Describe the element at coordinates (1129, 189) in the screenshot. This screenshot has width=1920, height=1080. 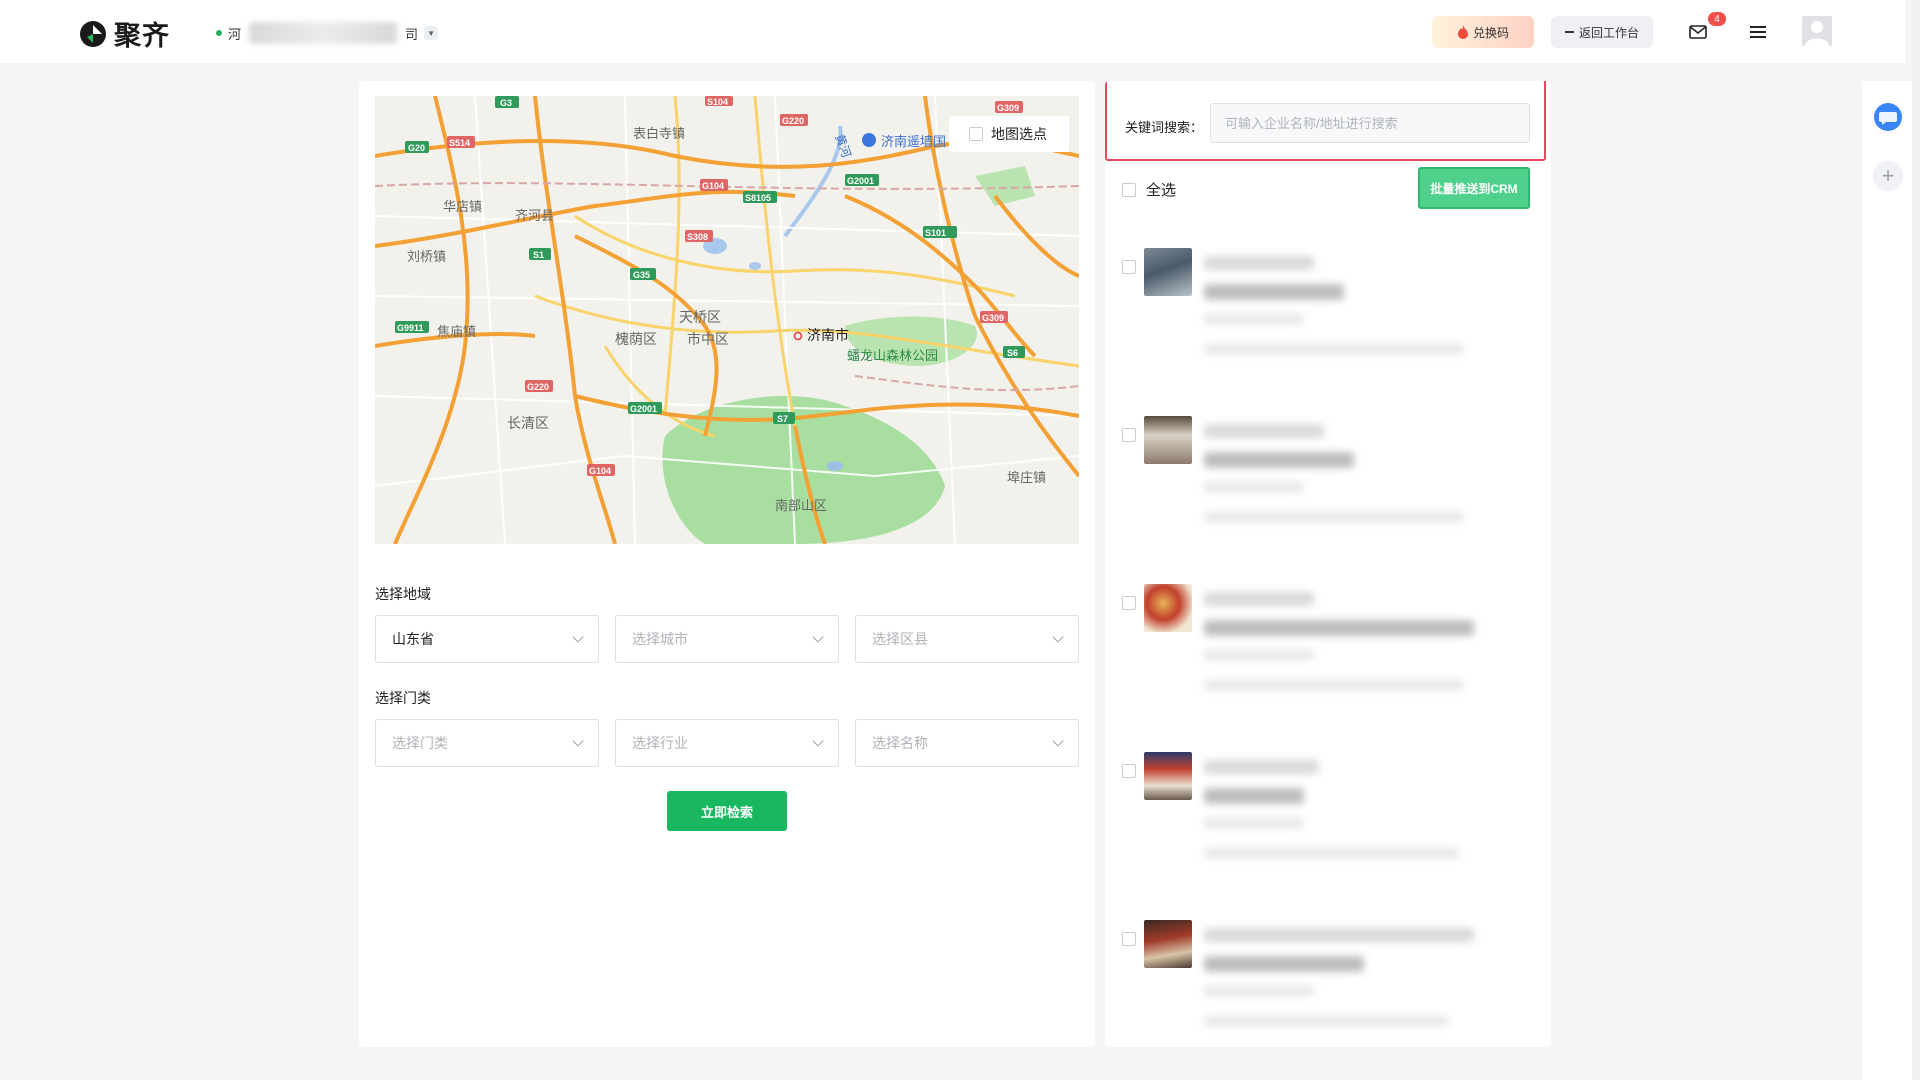
I see `select-all-checkbox` at that location.